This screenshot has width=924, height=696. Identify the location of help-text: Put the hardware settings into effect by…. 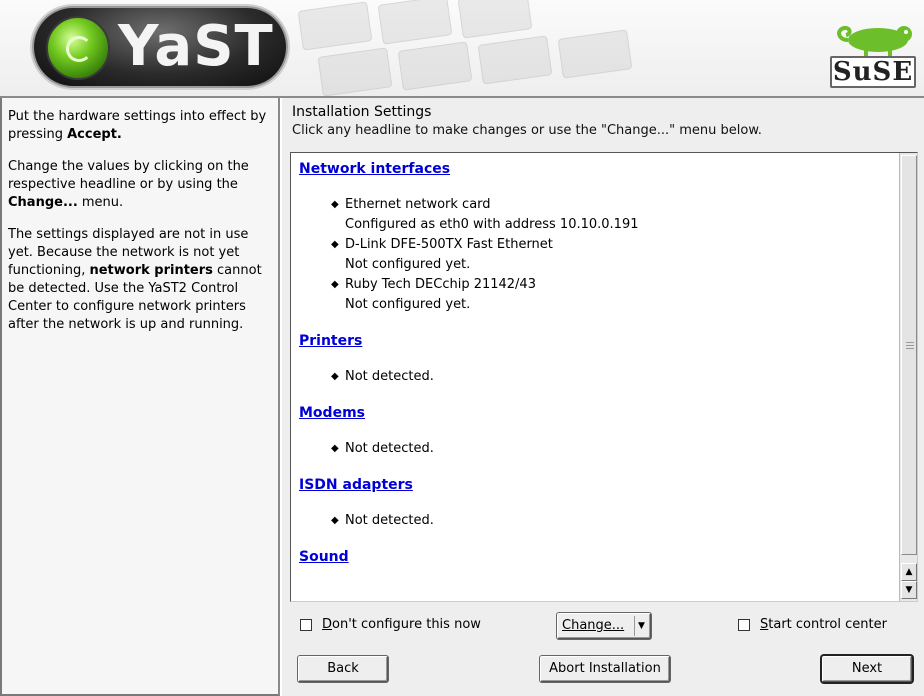
(137, 125).